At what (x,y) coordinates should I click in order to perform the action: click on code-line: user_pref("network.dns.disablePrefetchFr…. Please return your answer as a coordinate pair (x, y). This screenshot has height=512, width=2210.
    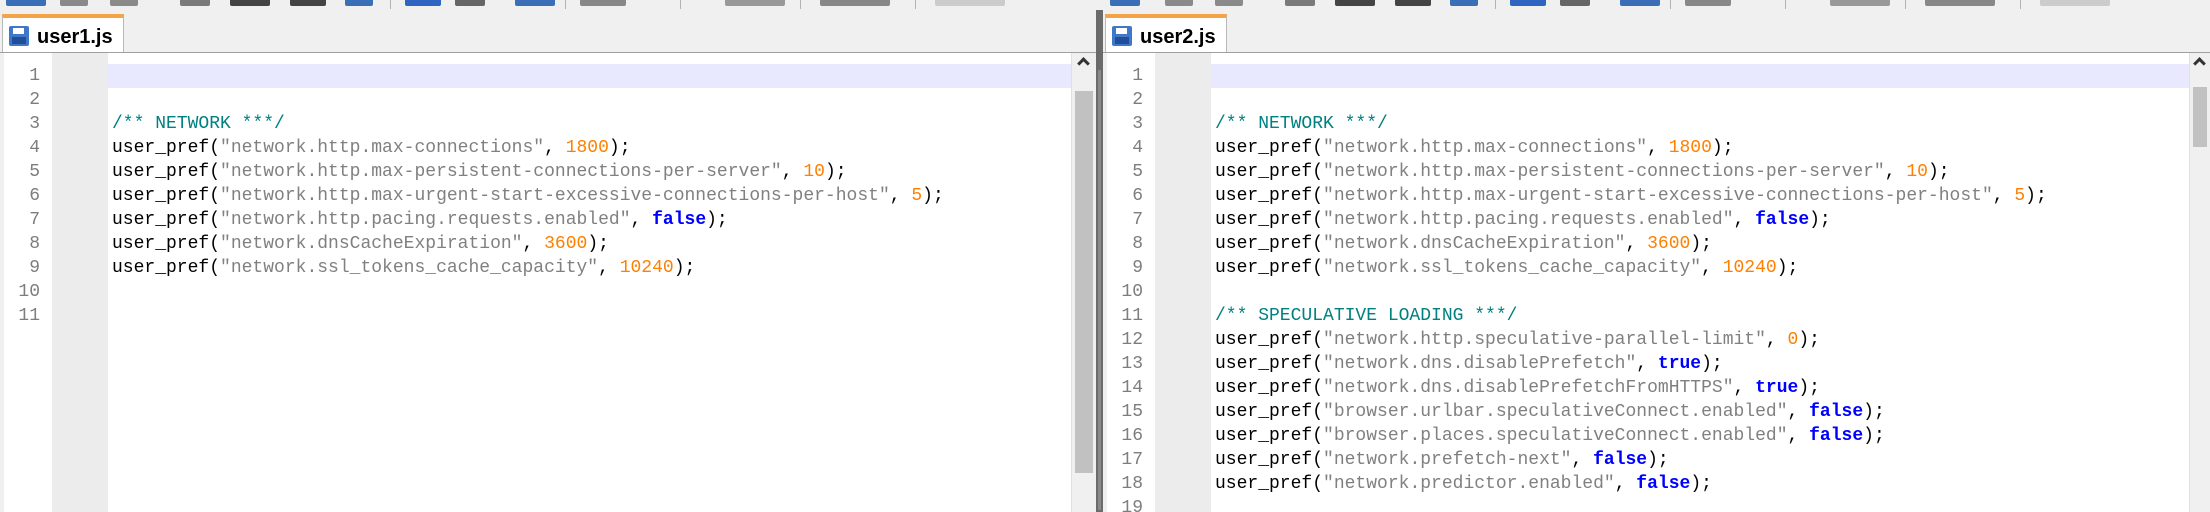
    Looking at the image, I should click on (1700, 388).